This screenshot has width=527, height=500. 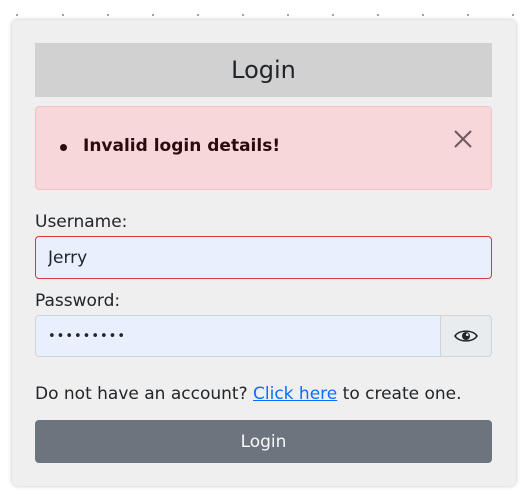 What do you see at coordinates (463, 139) in the screenshot?
I see `close-icon` at bounding box center [463, 139].